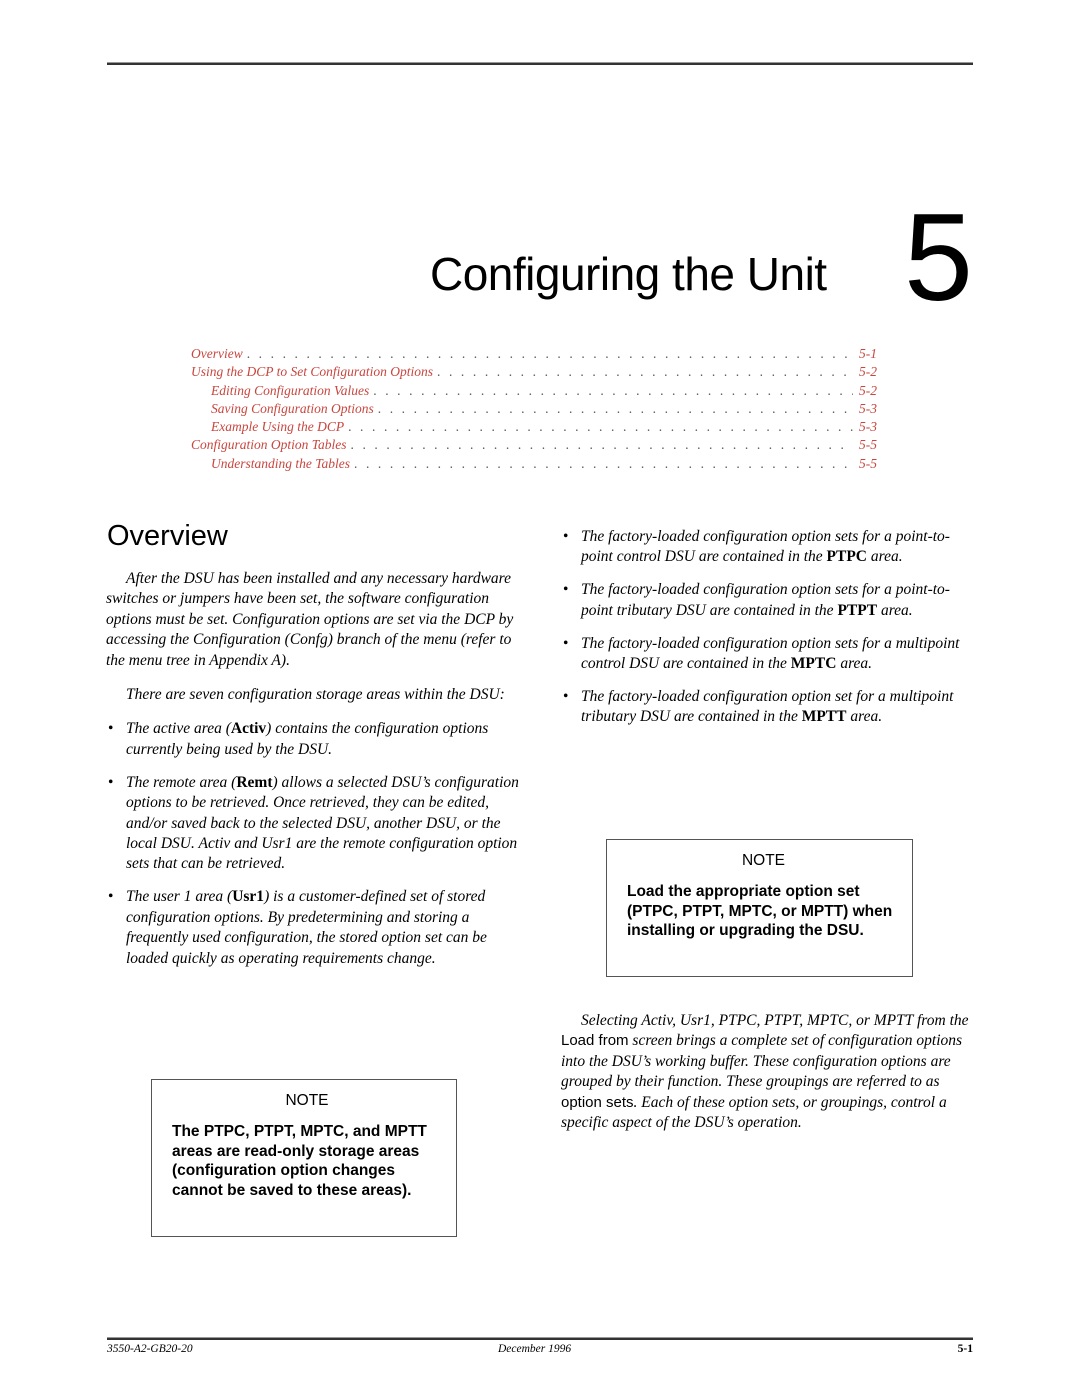  What do you see at coordinates (150, 1349) in the screenshot?
I see `footer-doc-number: 3550-A2-GB20-20` at bounding box center [150, 1349].